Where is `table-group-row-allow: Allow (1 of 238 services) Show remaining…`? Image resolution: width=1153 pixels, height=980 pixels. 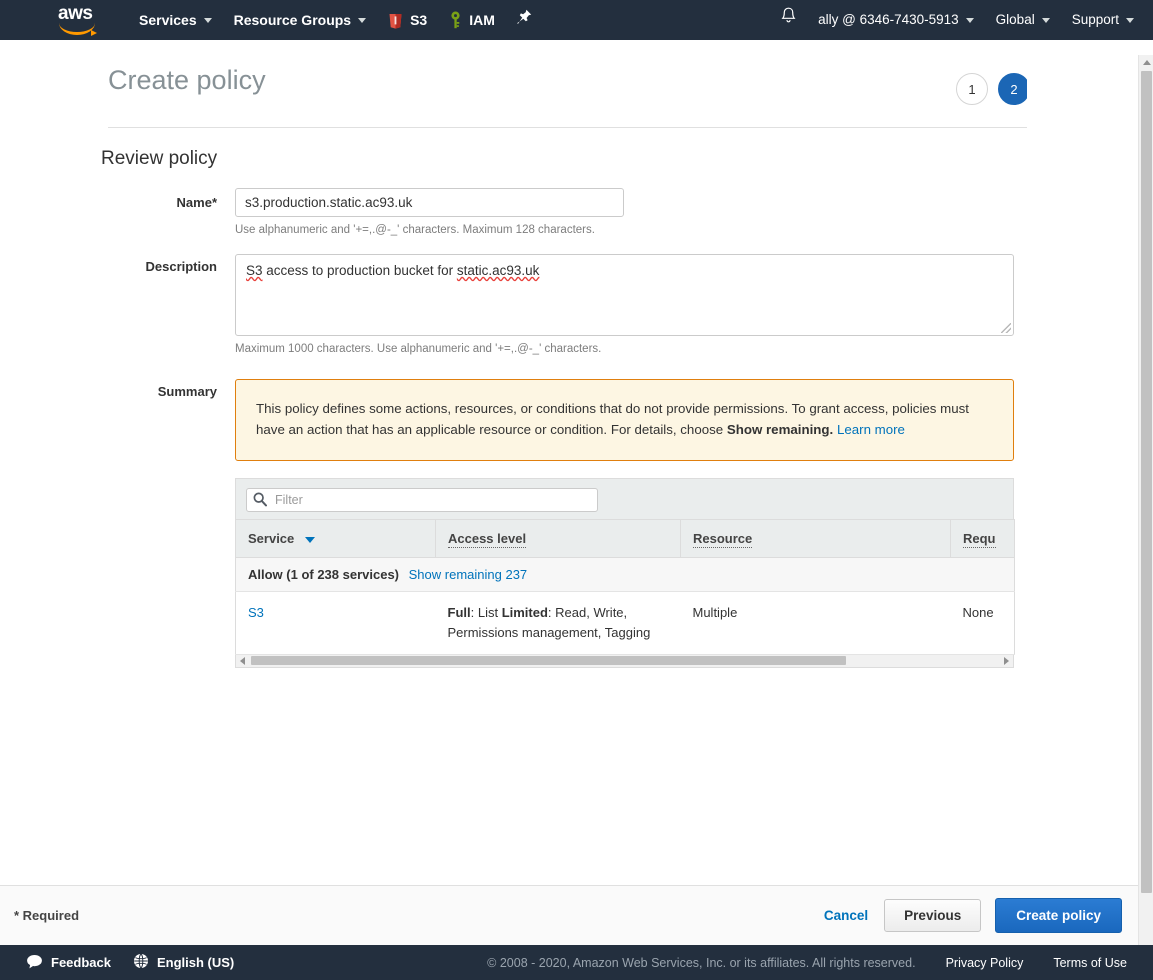 table-group-row-allow: Allow (1 of 238 services) Show remaining… is located at coordinates (625, 574).